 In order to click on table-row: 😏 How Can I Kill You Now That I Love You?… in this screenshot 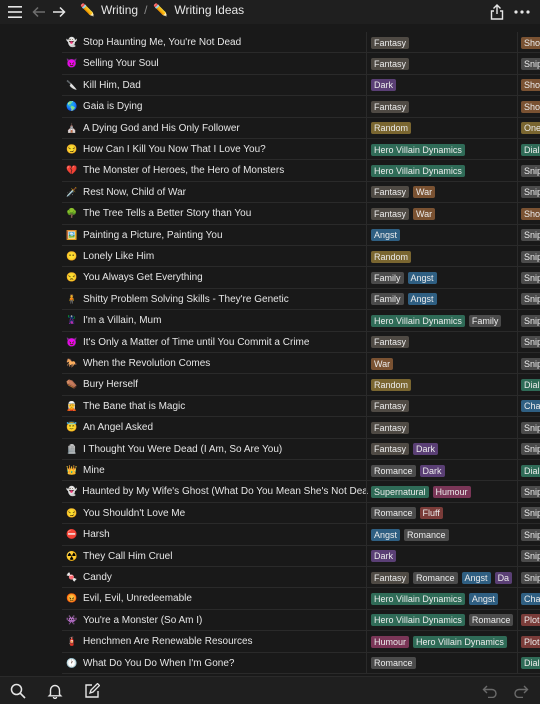, I will do `click(301, 150)`.